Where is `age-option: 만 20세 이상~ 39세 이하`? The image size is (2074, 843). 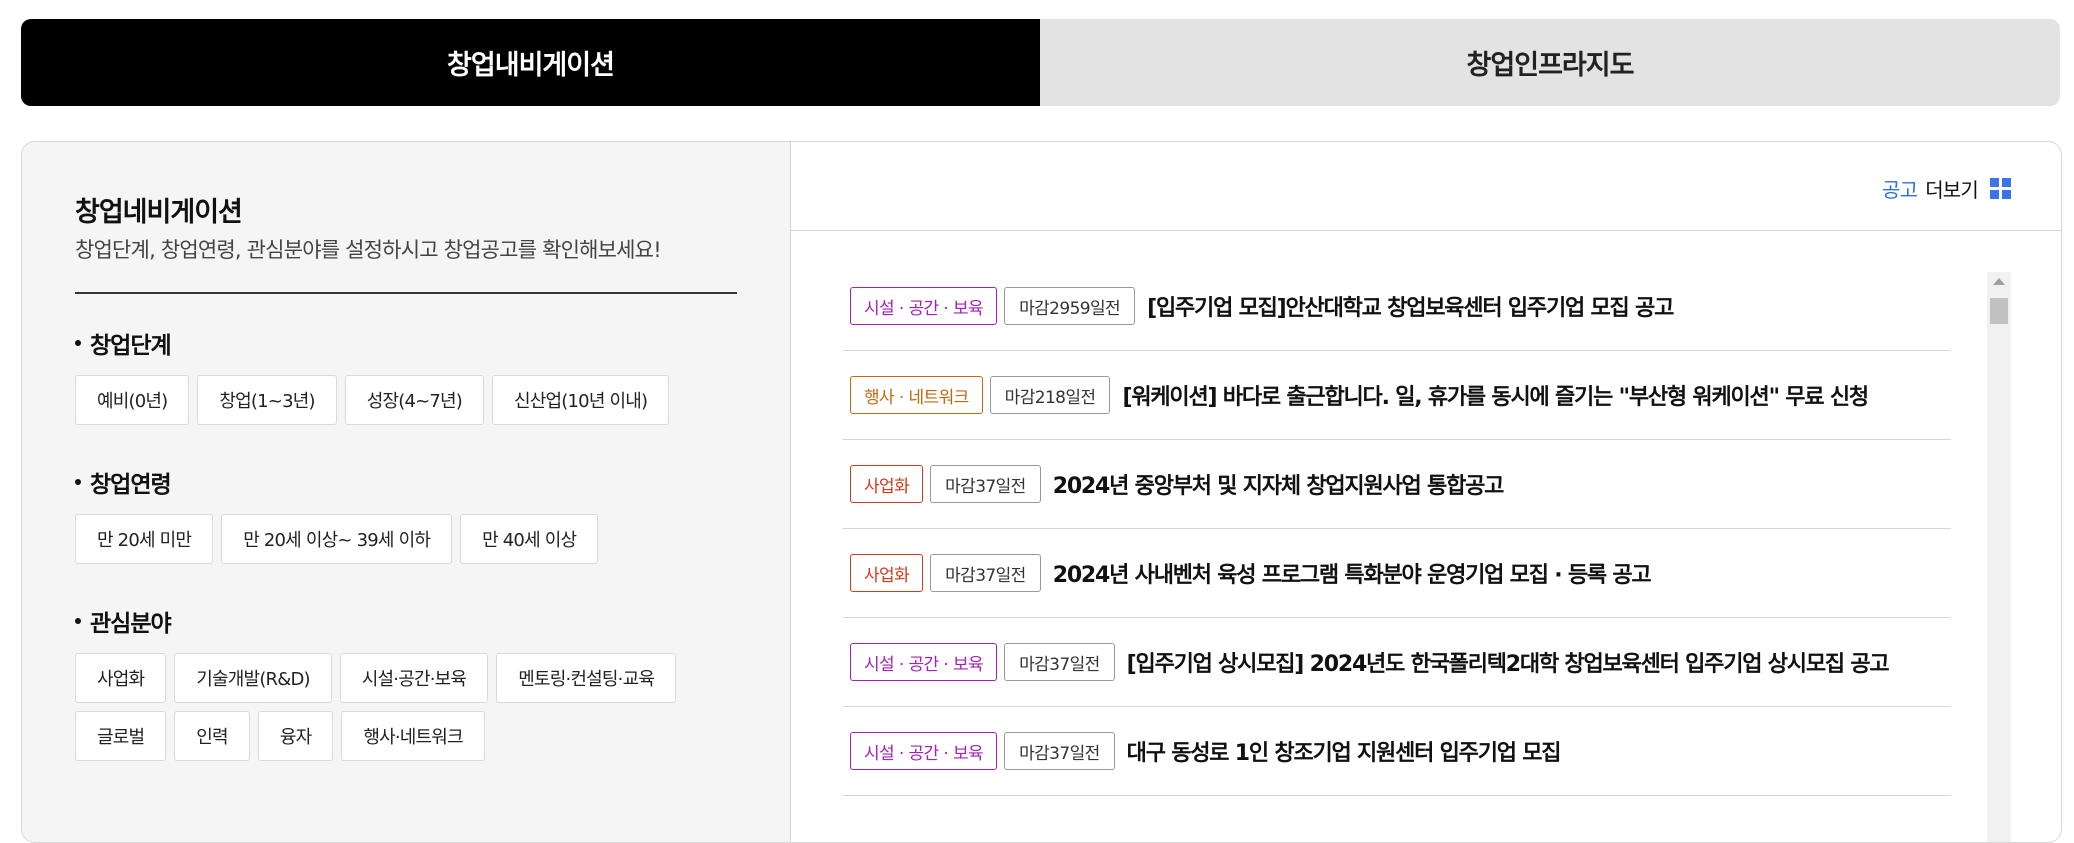
age-option: 만 20세 이상~ 39세 이하 is located at coordinates (337, 539).